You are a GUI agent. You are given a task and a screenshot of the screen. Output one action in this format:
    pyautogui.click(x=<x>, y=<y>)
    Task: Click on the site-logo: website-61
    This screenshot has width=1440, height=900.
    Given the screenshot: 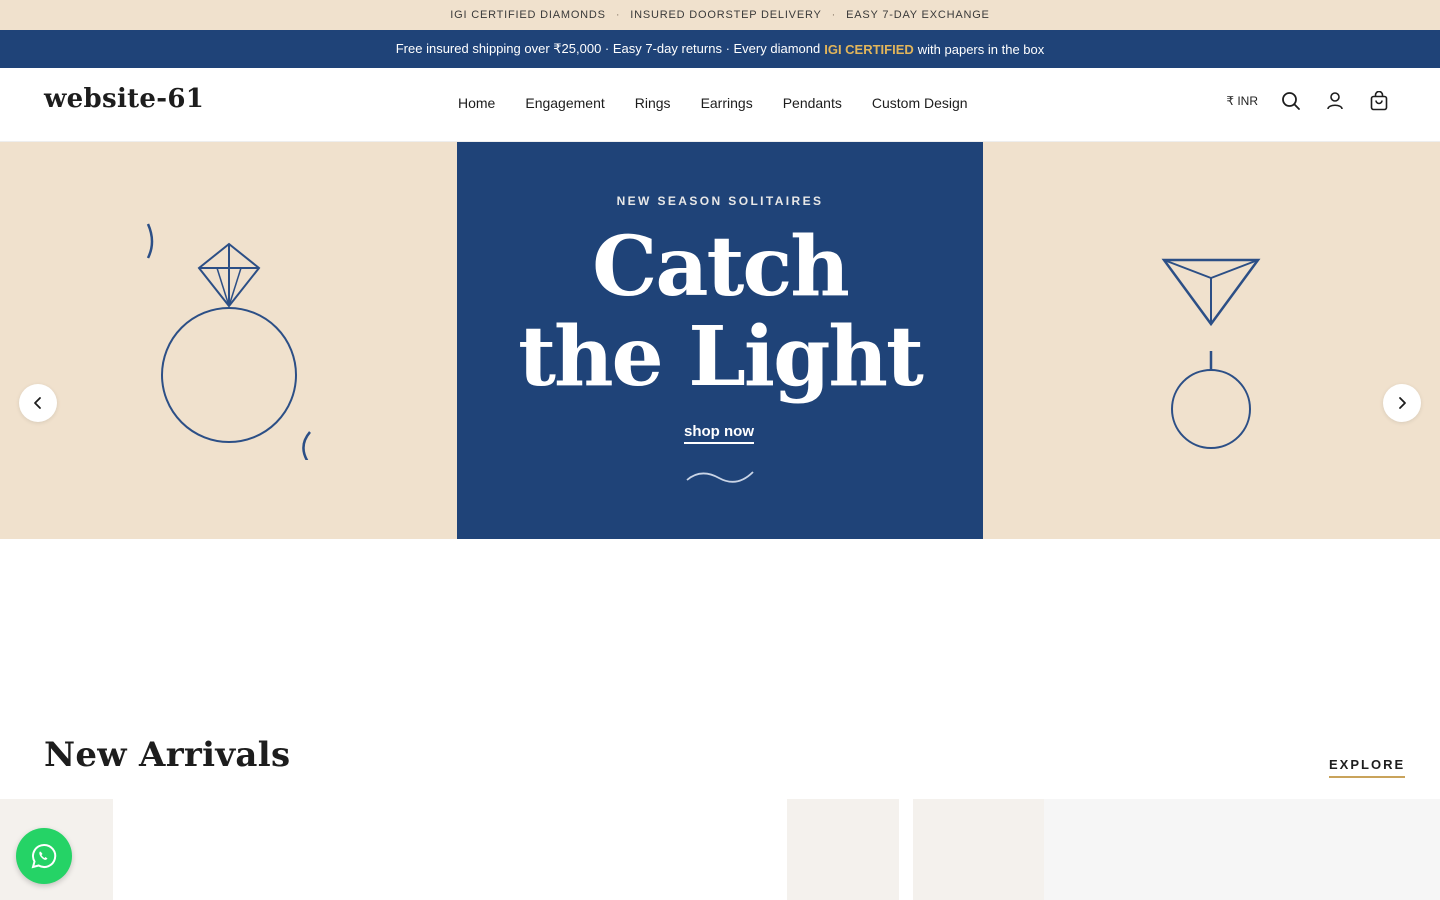 What is the action you would take?
    pyautogui.click(x=124, y=99)
    